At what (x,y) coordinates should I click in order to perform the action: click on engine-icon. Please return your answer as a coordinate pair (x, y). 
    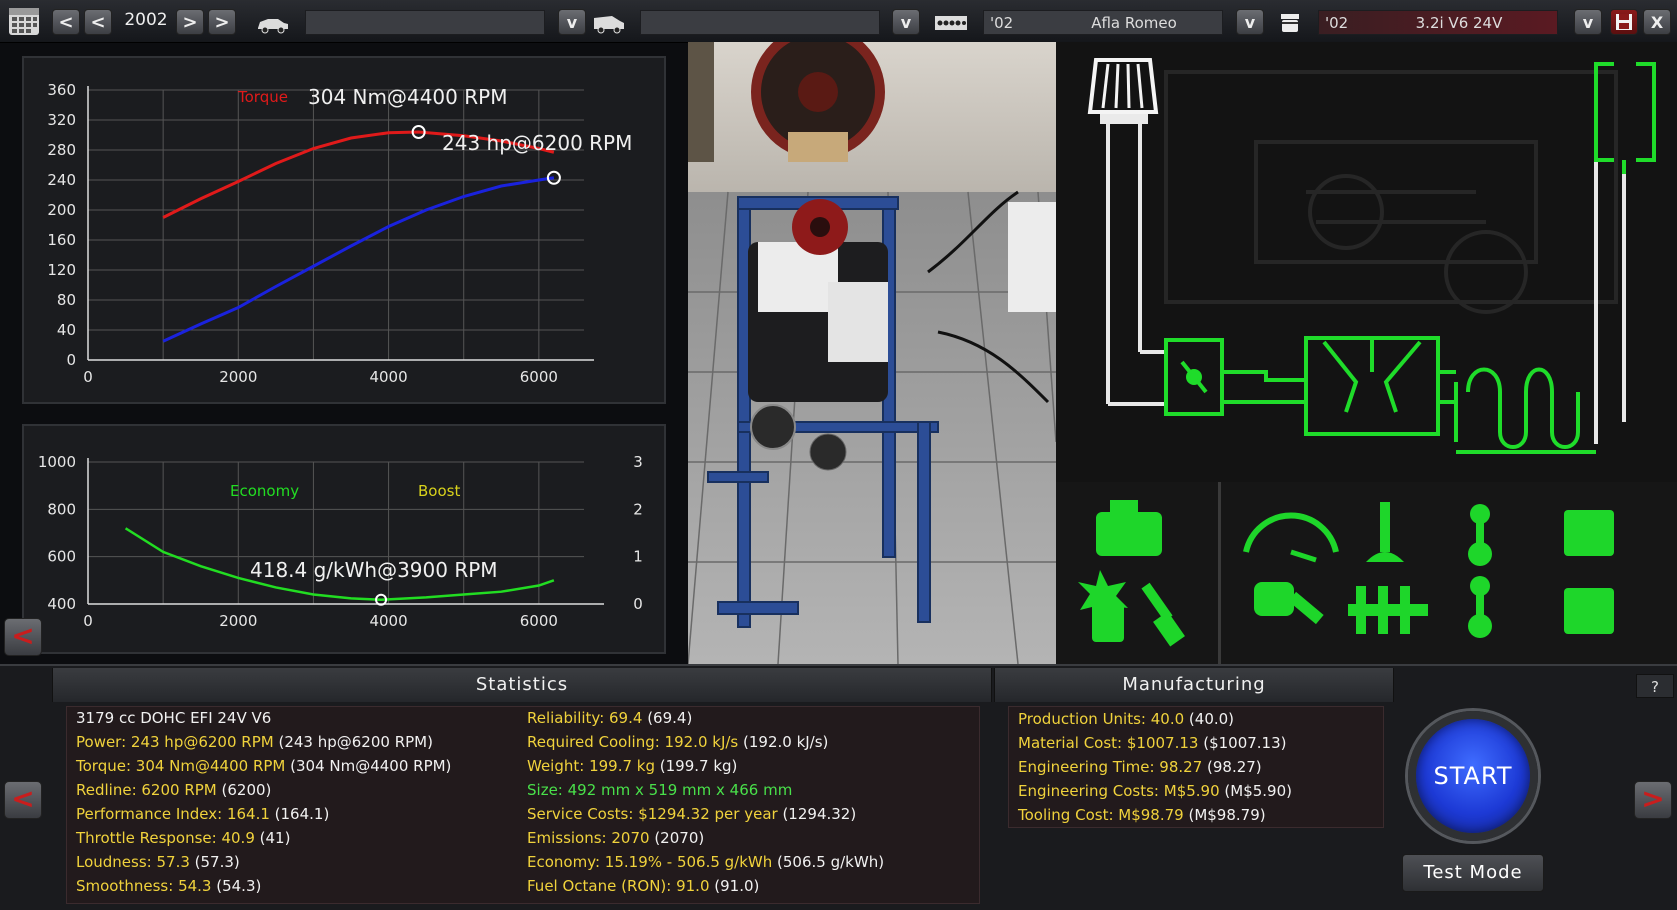
    Looking at the image, I should click on (1129, 528).